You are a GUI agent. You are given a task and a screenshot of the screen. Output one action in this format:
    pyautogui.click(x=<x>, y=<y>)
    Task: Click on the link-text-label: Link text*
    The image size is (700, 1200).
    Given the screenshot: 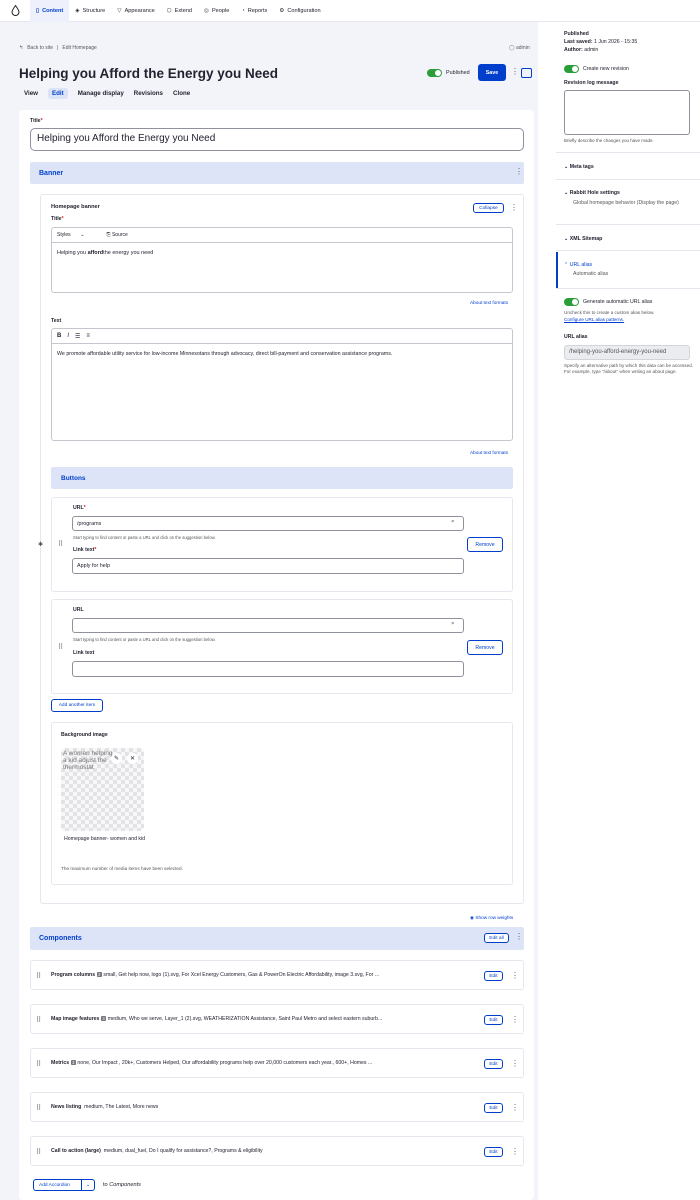 What is the action you would take?
    pyautogui.click(x=85, y=550)
    